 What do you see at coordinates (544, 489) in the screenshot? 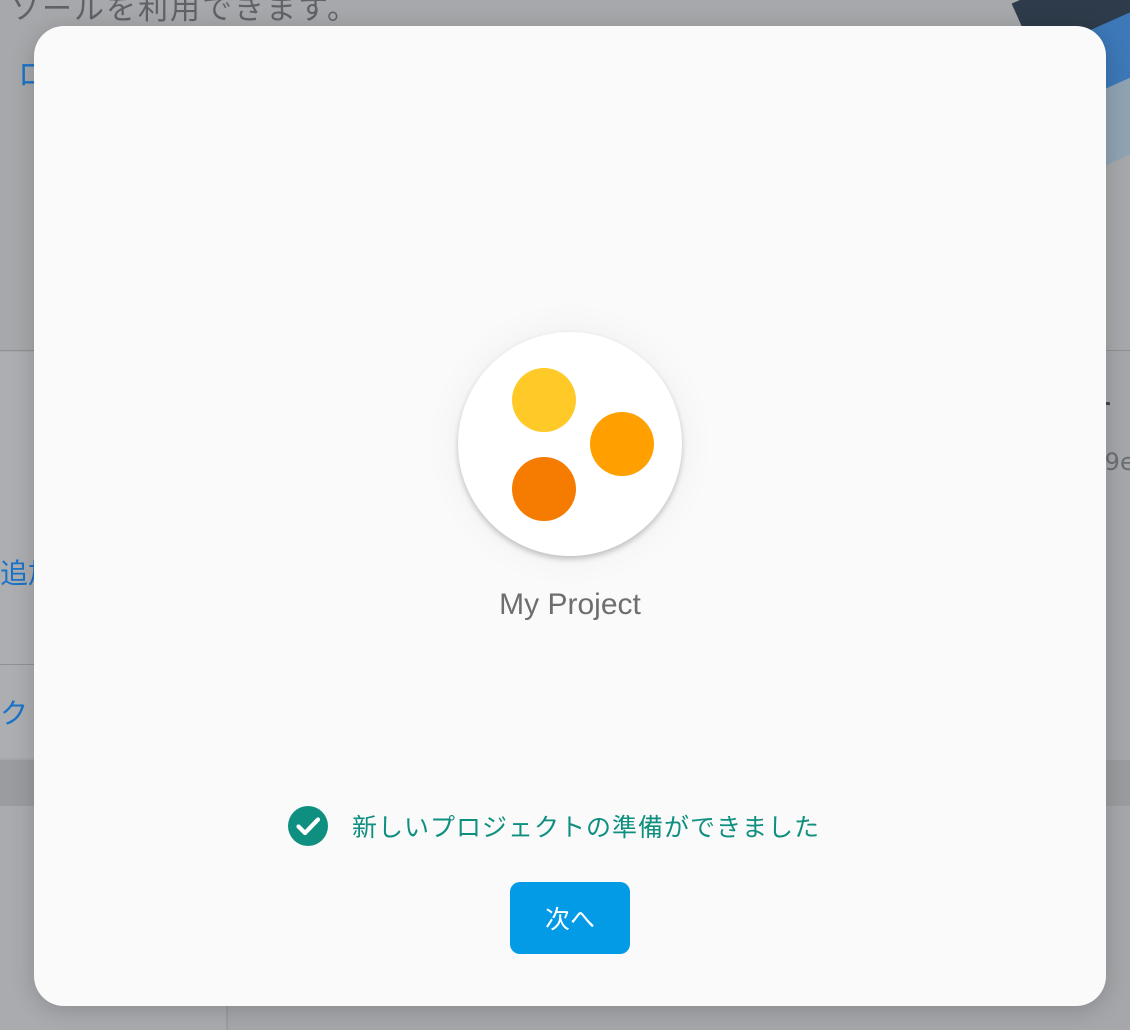
I see `logo-dot-orange` at bounding box center [544, 489].